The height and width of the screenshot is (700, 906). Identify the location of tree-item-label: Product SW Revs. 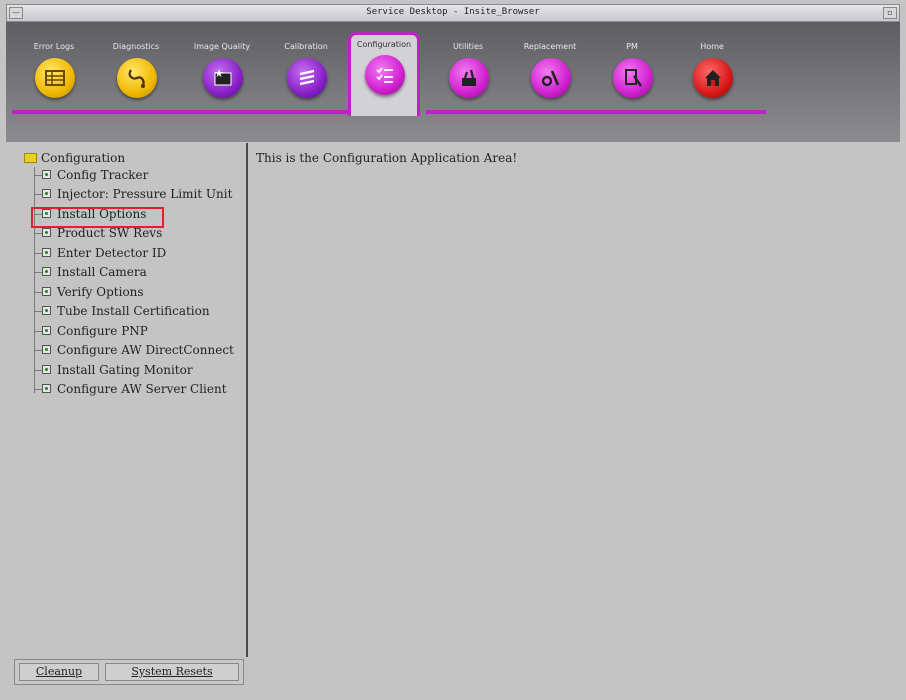
(110, 233).